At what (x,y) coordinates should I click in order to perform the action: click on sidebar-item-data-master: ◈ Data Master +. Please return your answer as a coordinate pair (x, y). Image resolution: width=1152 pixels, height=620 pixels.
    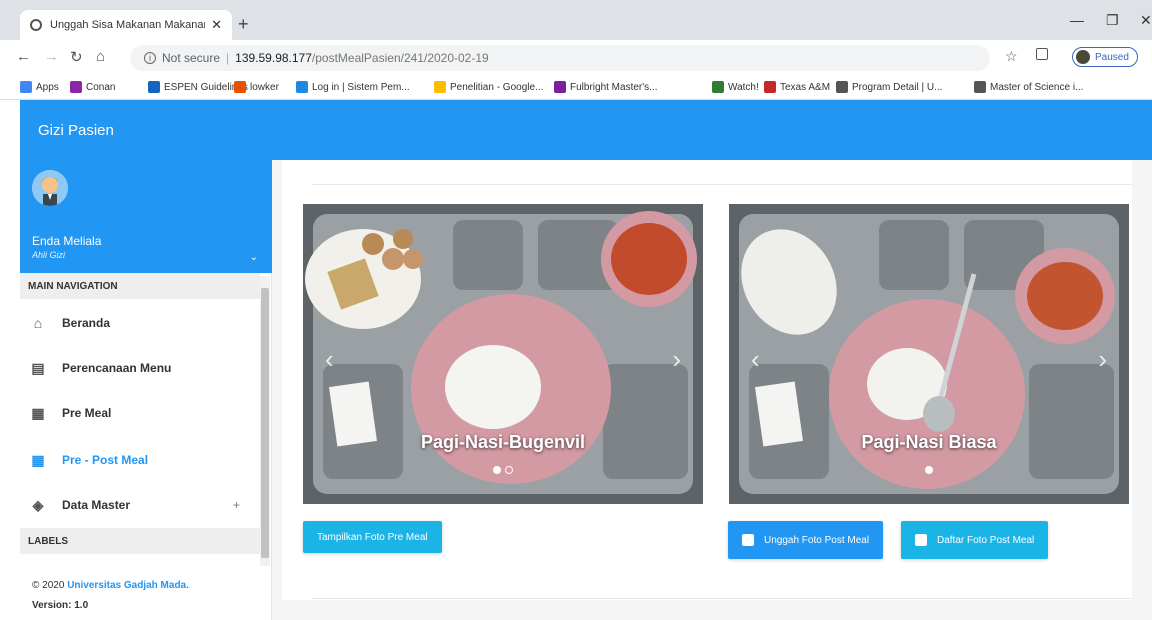
    Looking at the image, I should click on (140, 505).